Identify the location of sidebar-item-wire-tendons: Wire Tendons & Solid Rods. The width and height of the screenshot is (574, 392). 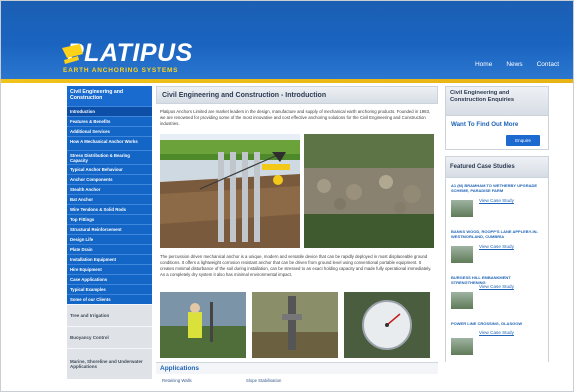
(109, 209).